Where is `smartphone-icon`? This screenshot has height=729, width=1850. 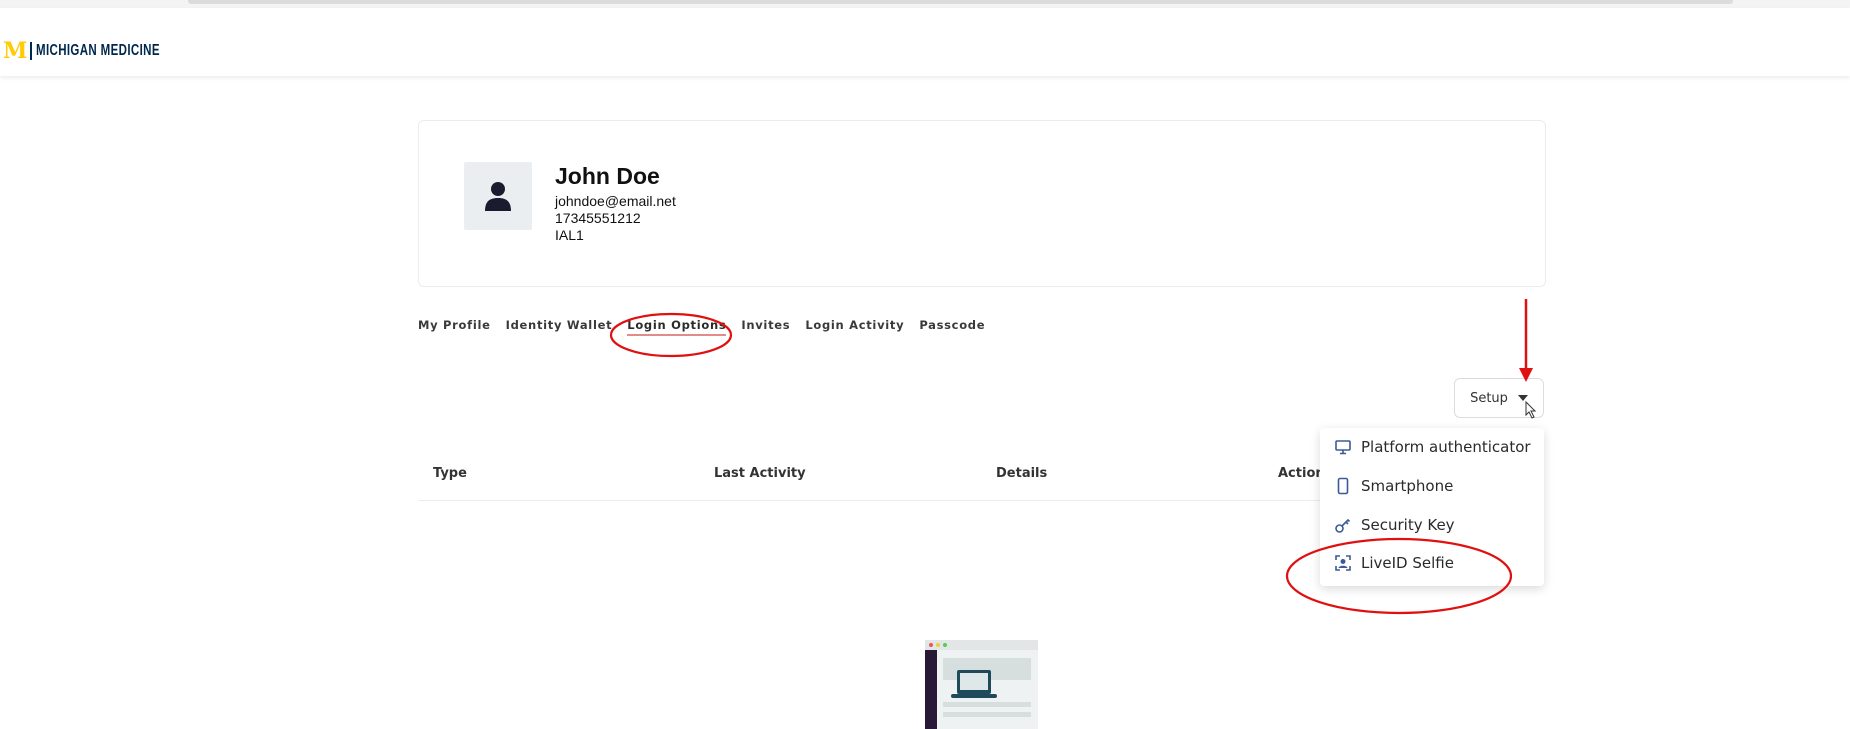 smartphone-icon is located at coordinates (1343, 486).